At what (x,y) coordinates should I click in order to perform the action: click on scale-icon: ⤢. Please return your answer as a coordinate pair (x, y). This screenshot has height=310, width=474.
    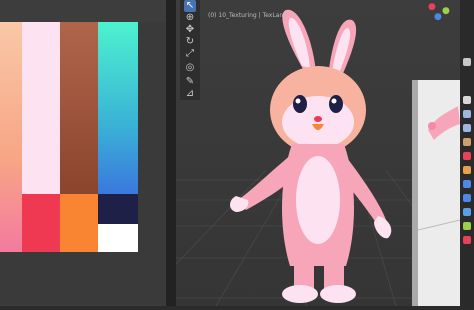
    Looking at the image, I should click on (190, 54).